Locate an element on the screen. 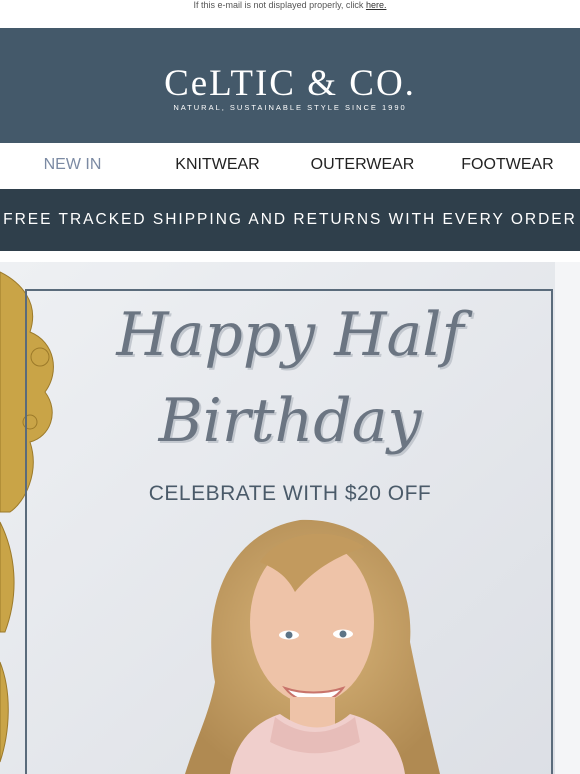  hero-headline-line1: Happy Half is located at coordinates (290, 335).